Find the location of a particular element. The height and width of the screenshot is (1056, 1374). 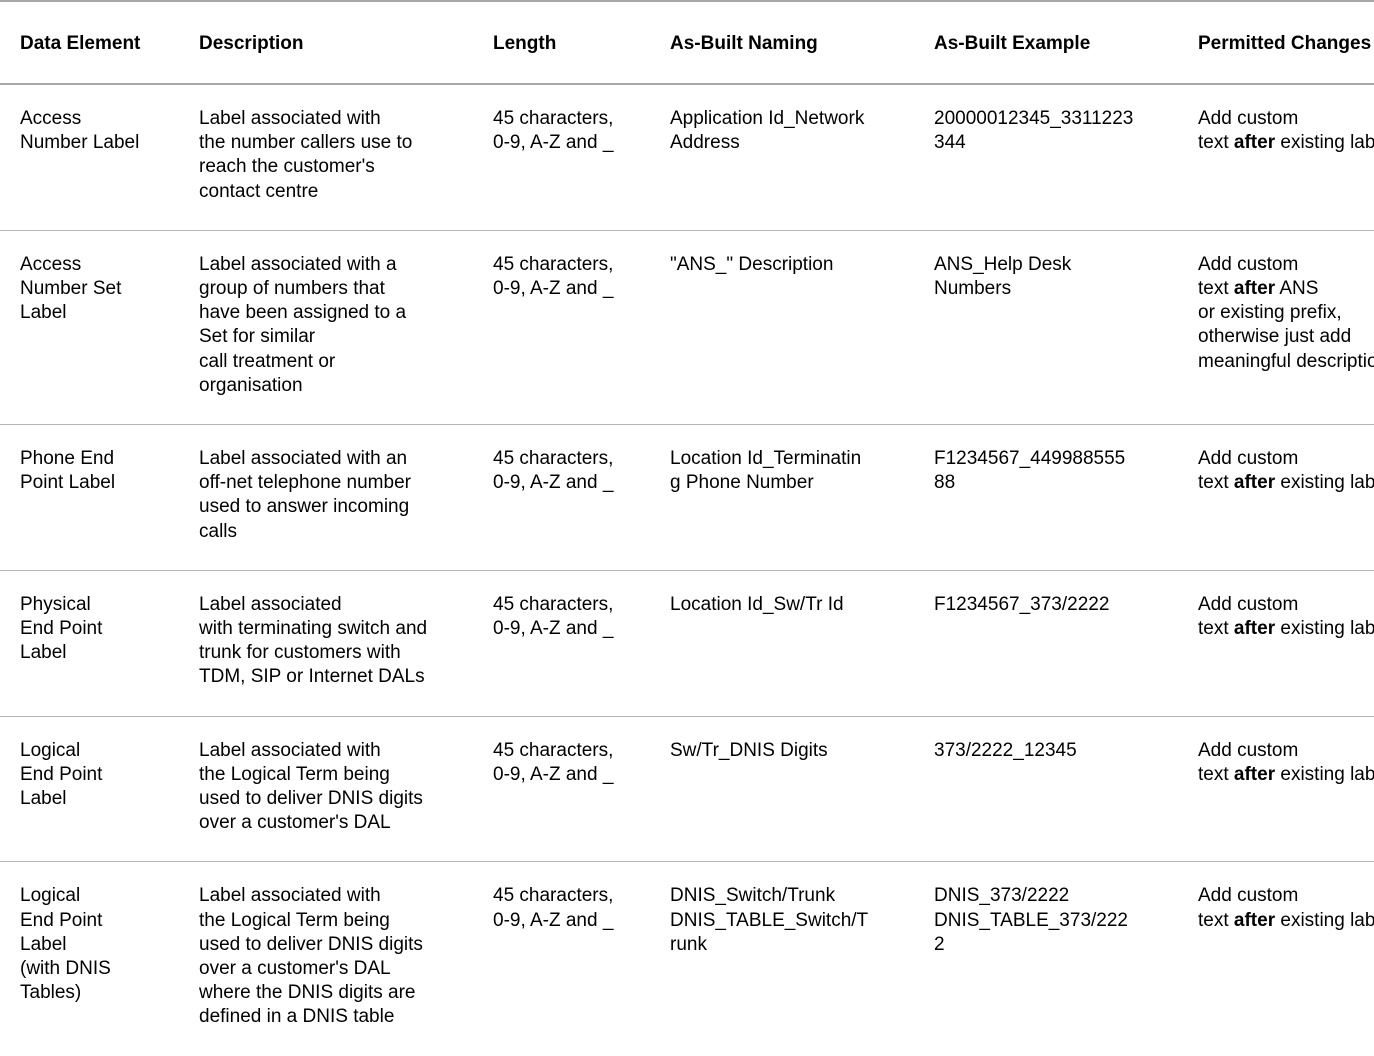

cell-as-built-naming: "ANS_" Description is located at coordinates (802, 328).